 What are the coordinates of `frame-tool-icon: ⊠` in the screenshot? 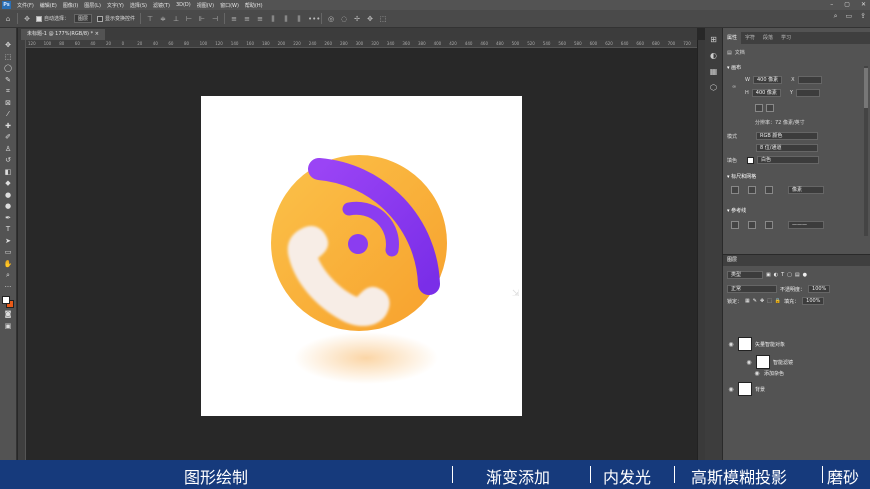 It's located at (8, 103).